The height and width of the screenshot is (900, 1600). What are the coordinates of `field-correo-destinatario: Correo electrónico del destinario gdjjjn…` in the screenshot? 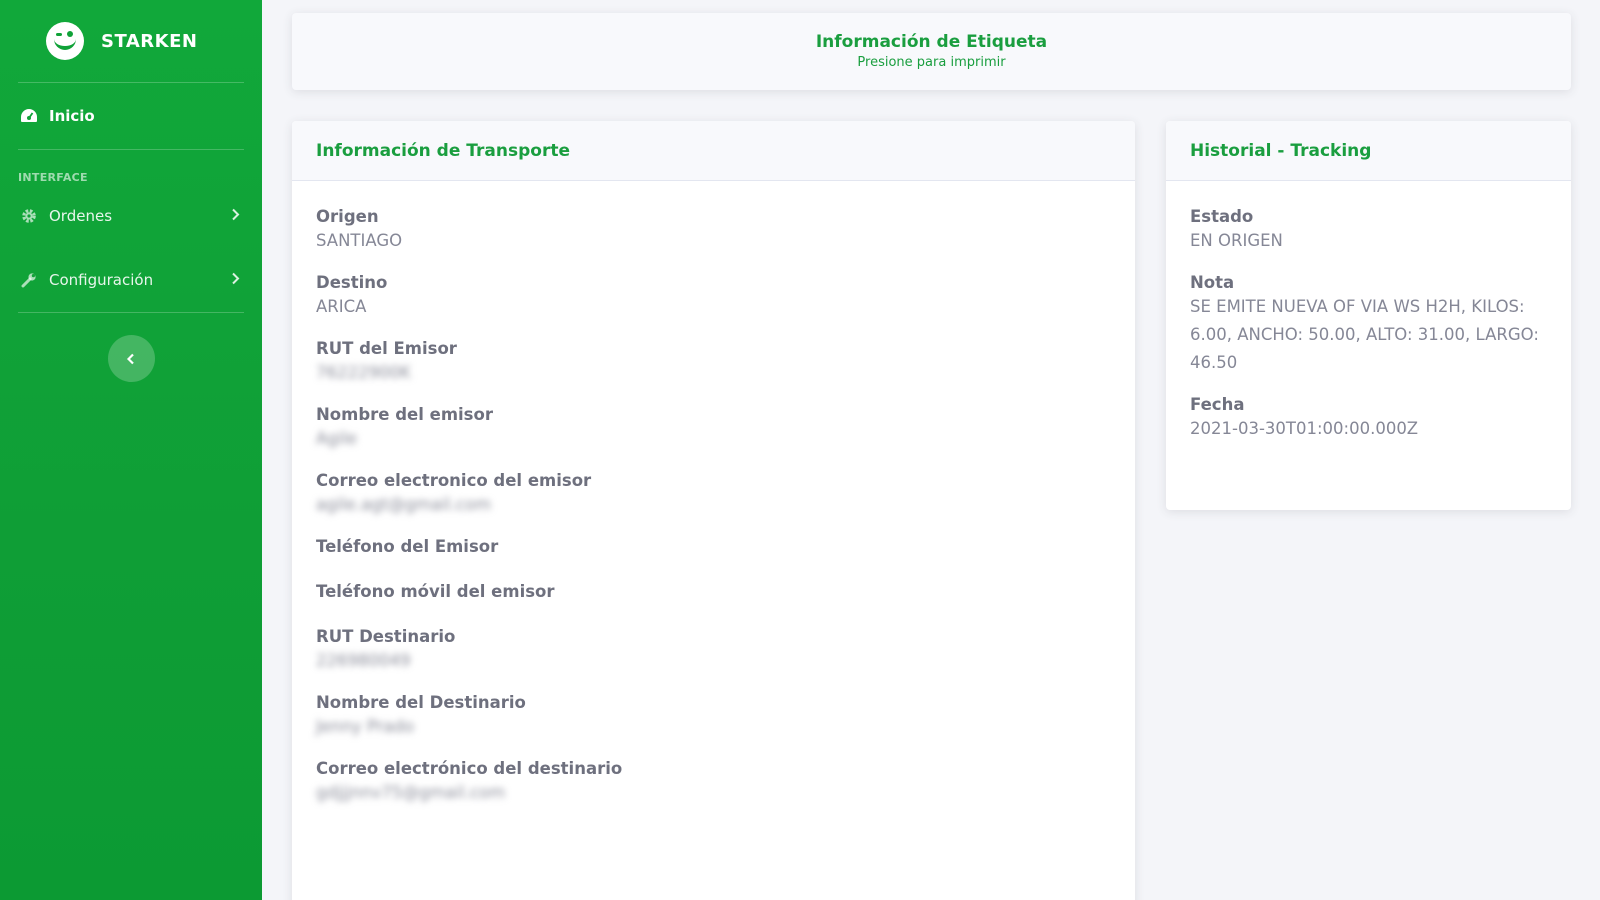 It's located at (713, 783).